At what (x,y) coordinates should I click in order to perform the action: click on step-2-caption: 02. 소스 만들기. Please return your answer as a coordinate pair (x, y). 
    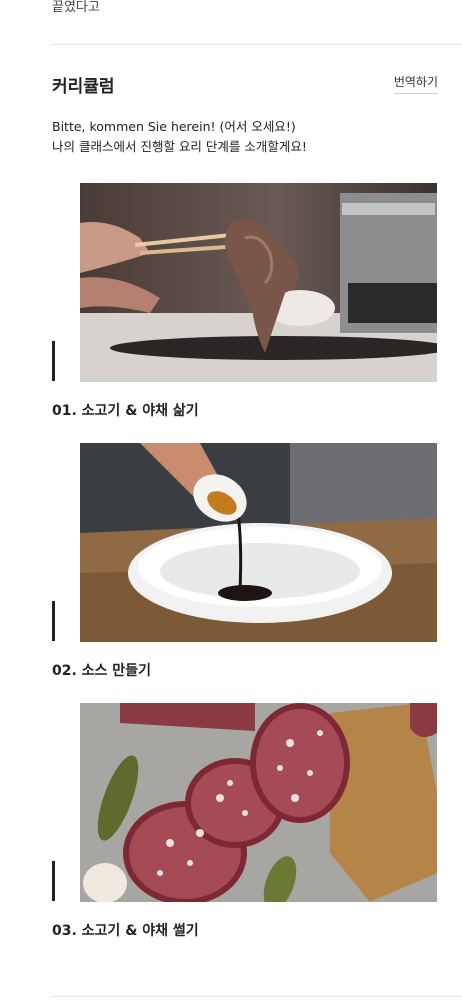
    Looking at the image, I should click on (101, 671).